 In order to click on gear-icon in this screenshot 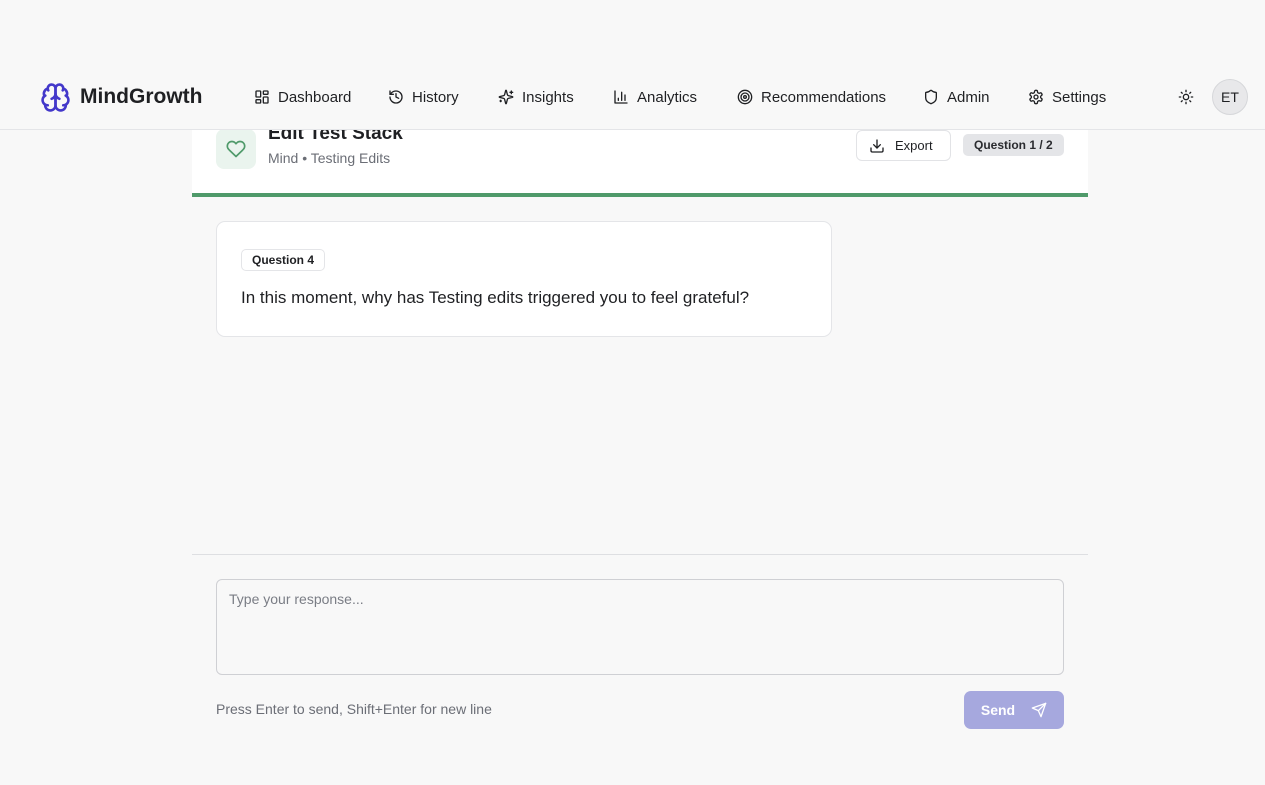, I will do `click(1036, 97)`.